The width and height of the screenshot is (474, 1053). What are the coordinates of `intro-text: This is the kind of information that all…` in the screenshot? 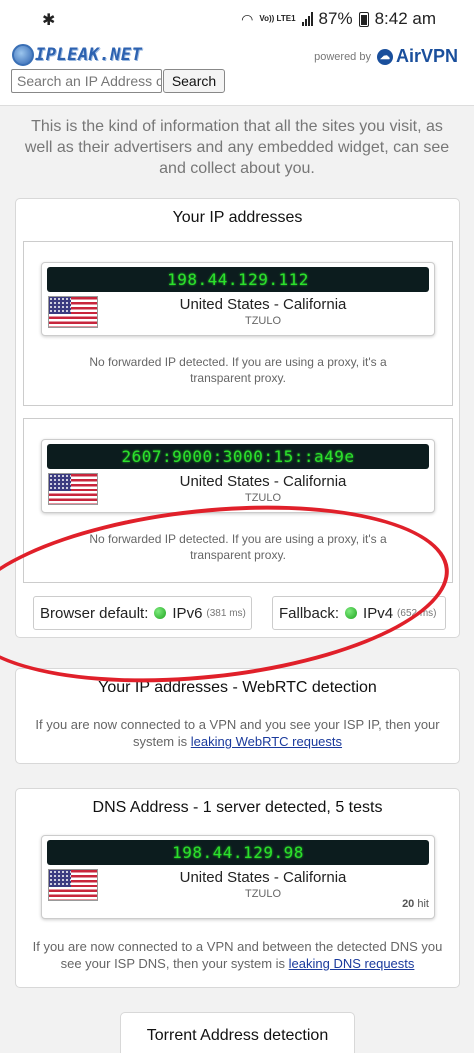 It's located at (237, 147).